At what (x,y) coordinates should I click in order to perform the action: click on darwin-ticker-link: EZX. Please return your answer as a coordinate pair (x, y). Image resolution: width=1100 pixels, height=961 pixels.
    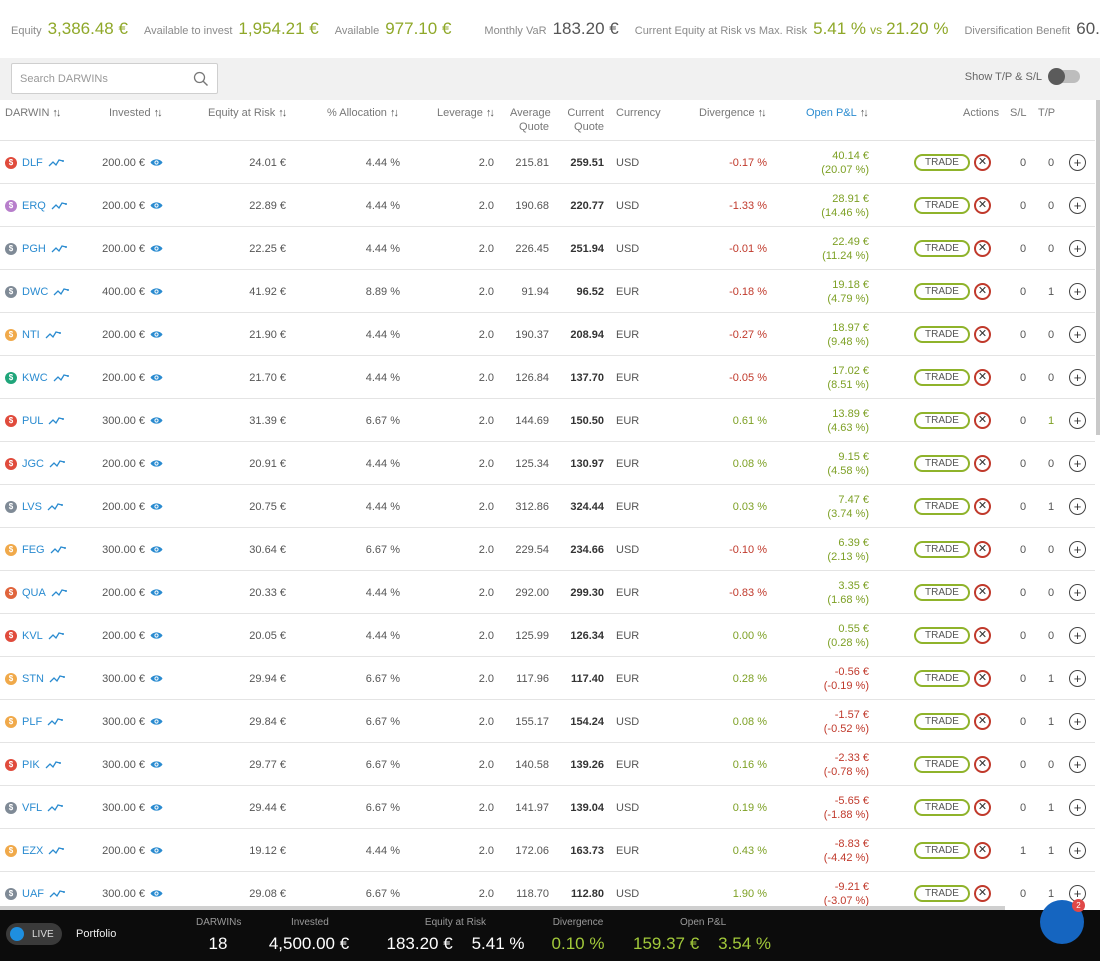
    Looking at the image, I should click on (32, 851).